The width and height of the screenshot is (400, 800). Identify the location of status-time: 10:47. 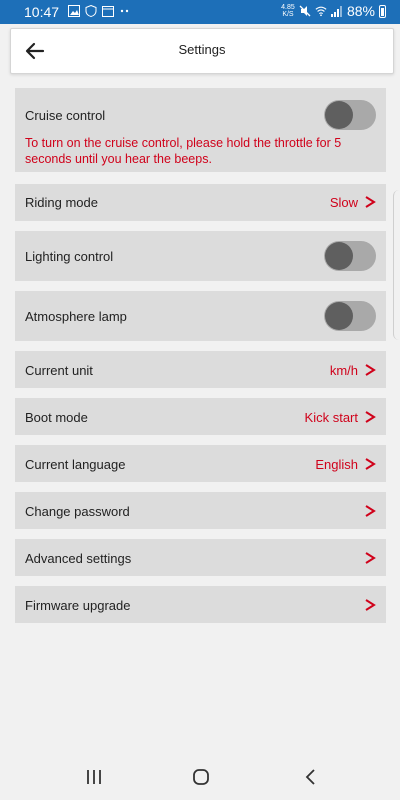
(42, 12).